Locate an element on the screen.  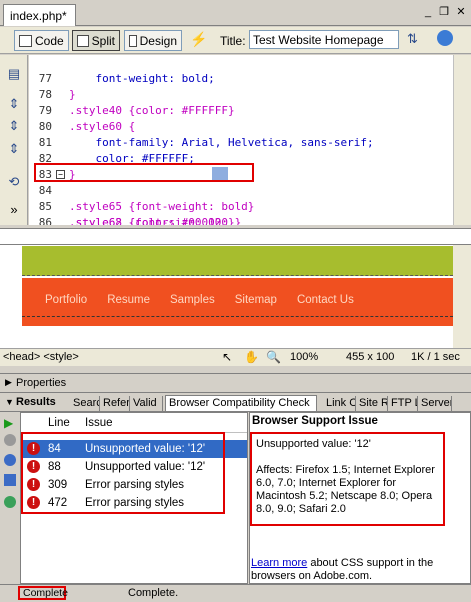
select-parent-tag-icon: ⟲ is located at coordinates (14, 182).